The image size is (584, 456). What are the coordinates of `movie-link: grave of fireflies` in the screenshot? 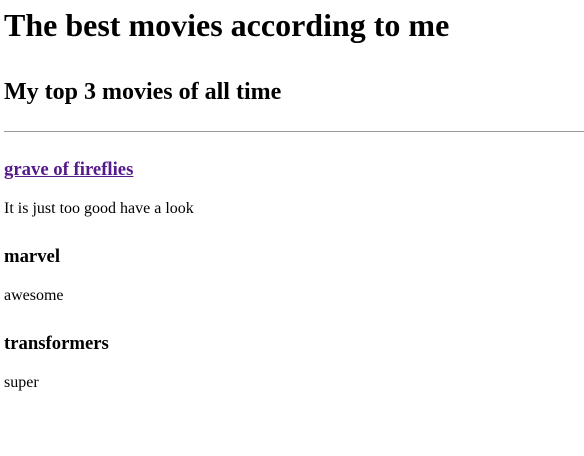 It's located at (68, 169).